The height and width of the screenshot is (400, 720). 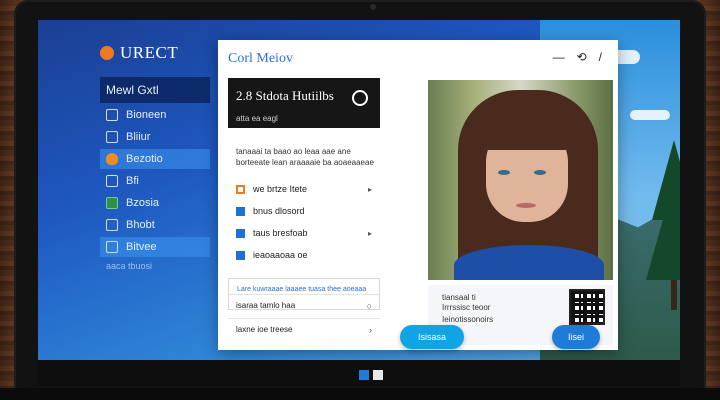 What do you see at coordinates (257, 118) in the screenshot?
I see `card-subtitle: atta ea eagl` at bounding box center [257, 118].